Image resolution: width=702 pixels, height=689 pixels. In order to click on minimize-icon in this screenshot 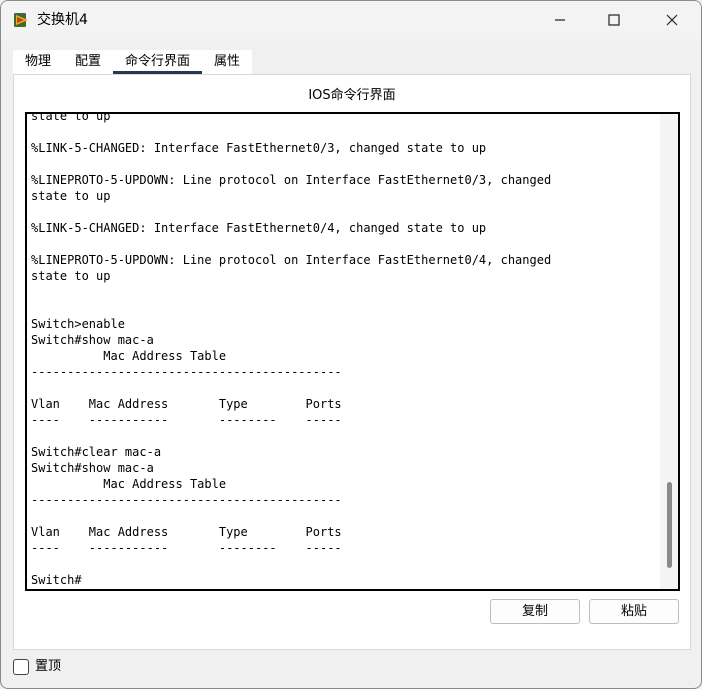, I will do `click(560, 20)`.